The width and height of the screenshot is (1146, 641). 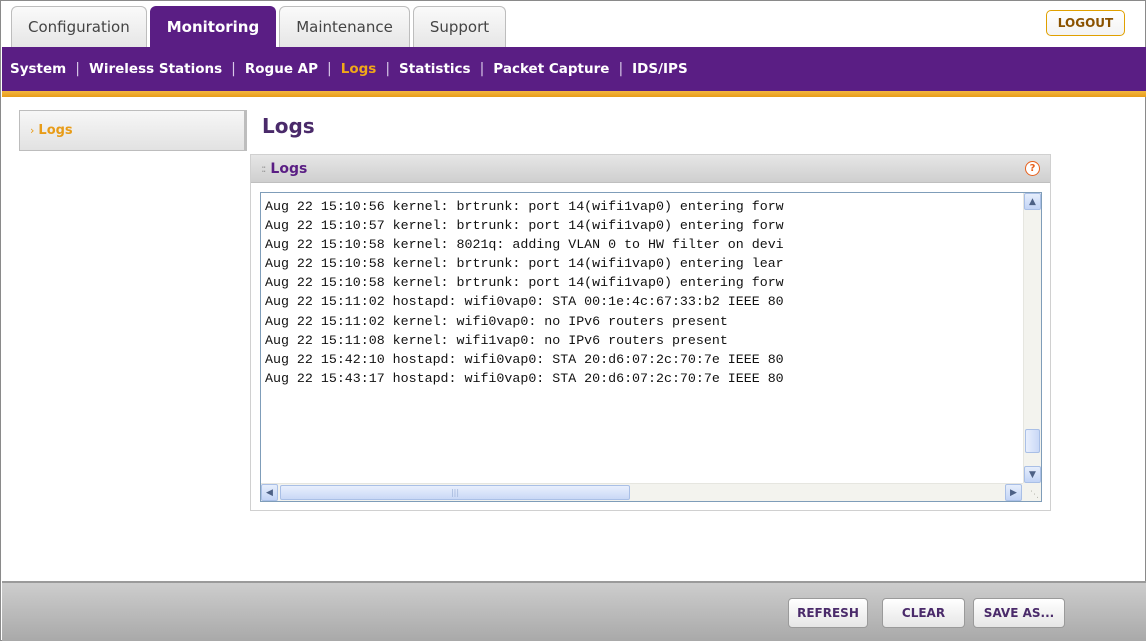 What do you see at coordinates (32, 130) in the screenshot?
I see `chevron-right-icon: ›` at bounding box center [32, 130].